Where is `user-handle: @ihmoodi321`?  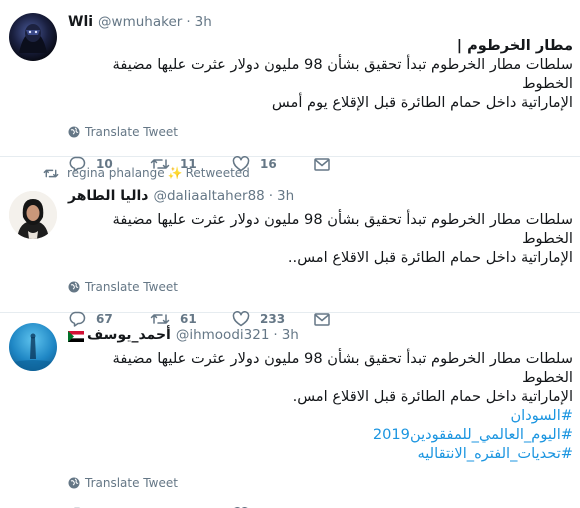 user-handle: @ihmoodi321 is located at coordinates (223, 335).